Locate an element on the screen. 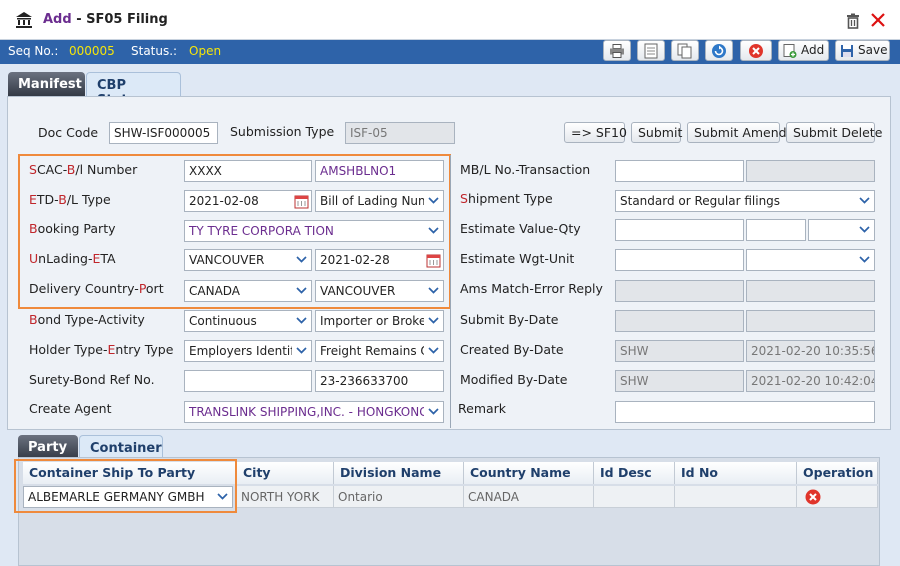  estimate-qty-input is located at coordinates (776, 230).